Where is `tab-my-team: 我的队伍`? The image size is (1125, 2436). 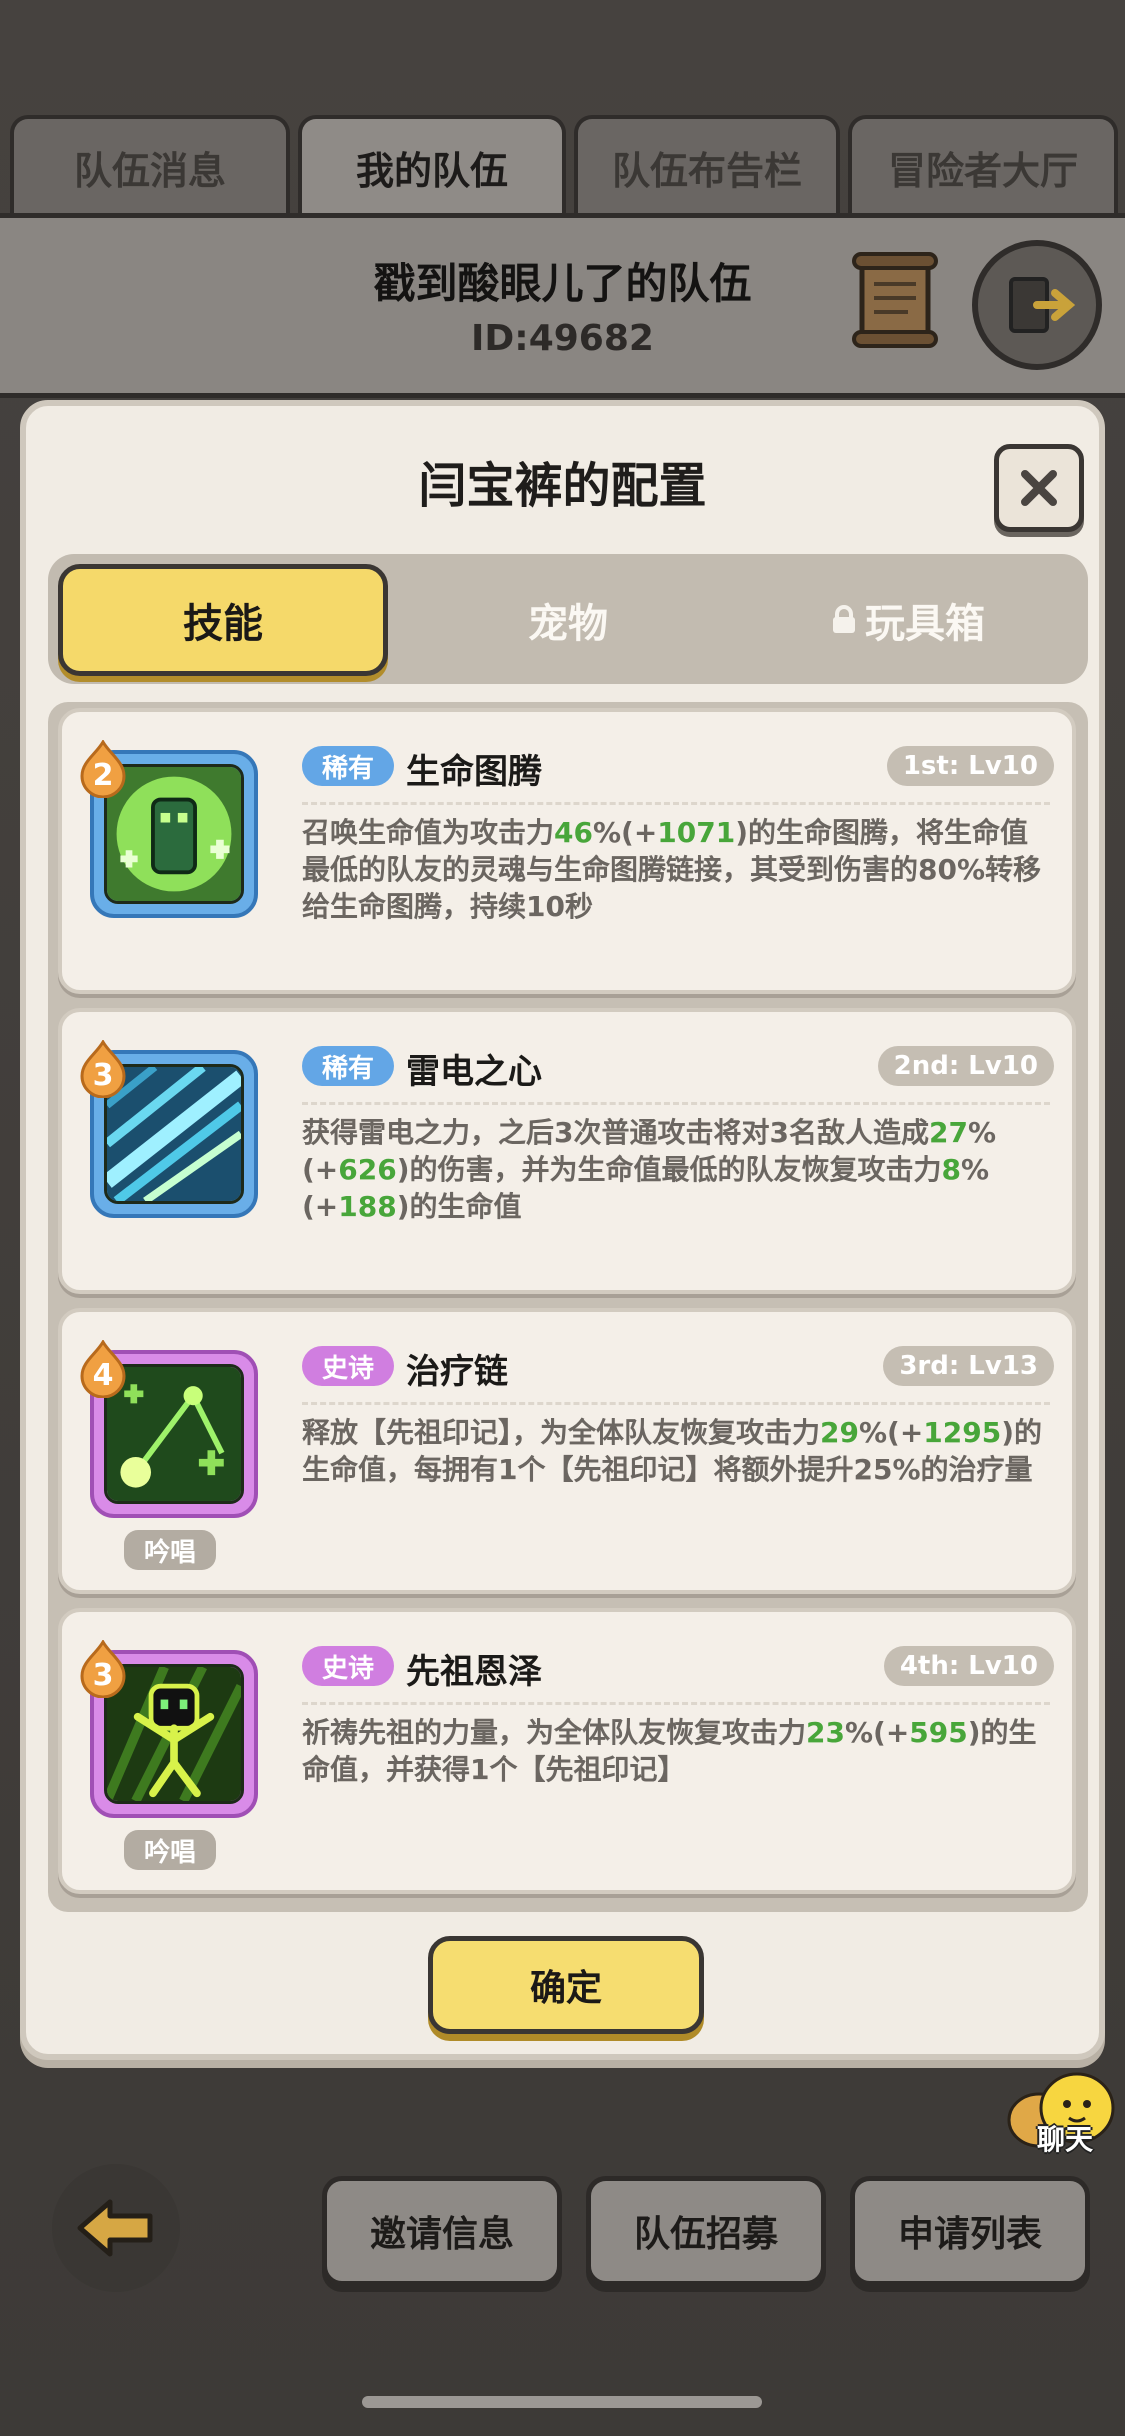 tab-my-team: 我的队伍 is located at coordinates (432, 165).